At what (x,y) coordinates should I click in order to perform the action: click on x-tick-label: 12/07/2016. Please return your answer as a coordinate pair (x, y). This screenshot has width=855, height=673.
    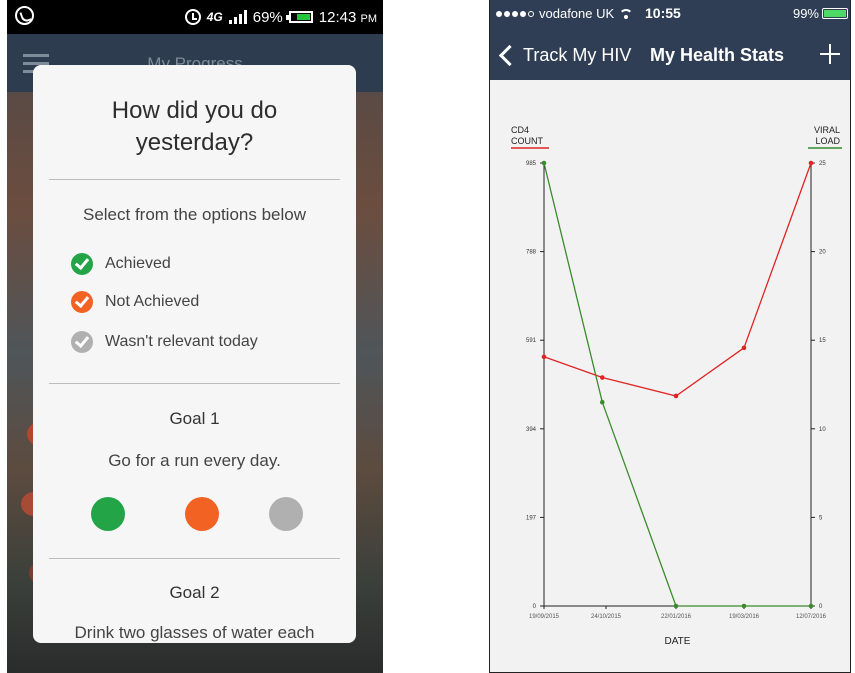
    Looking at the image, I should click on (811, 617).